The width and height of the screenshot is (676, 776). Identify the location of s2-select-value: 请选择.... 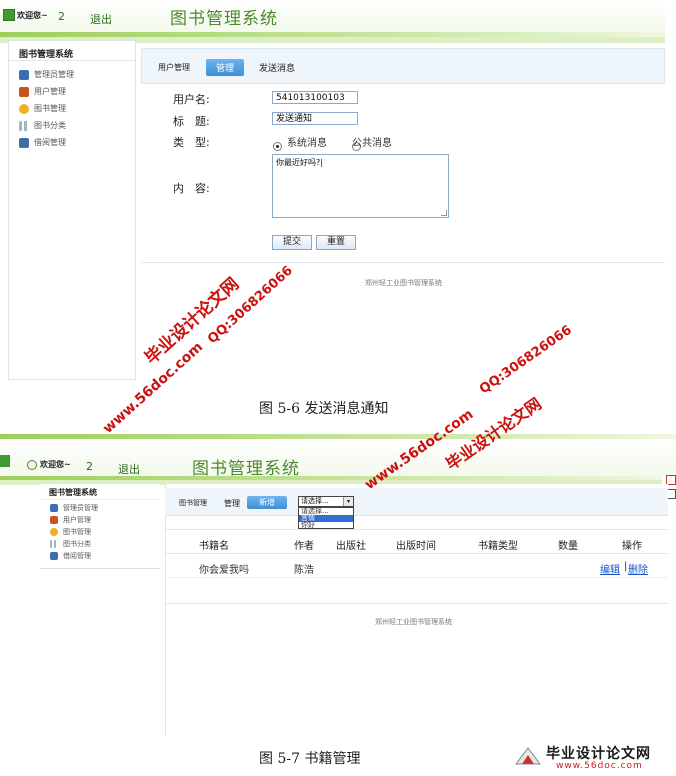
(315, 501).